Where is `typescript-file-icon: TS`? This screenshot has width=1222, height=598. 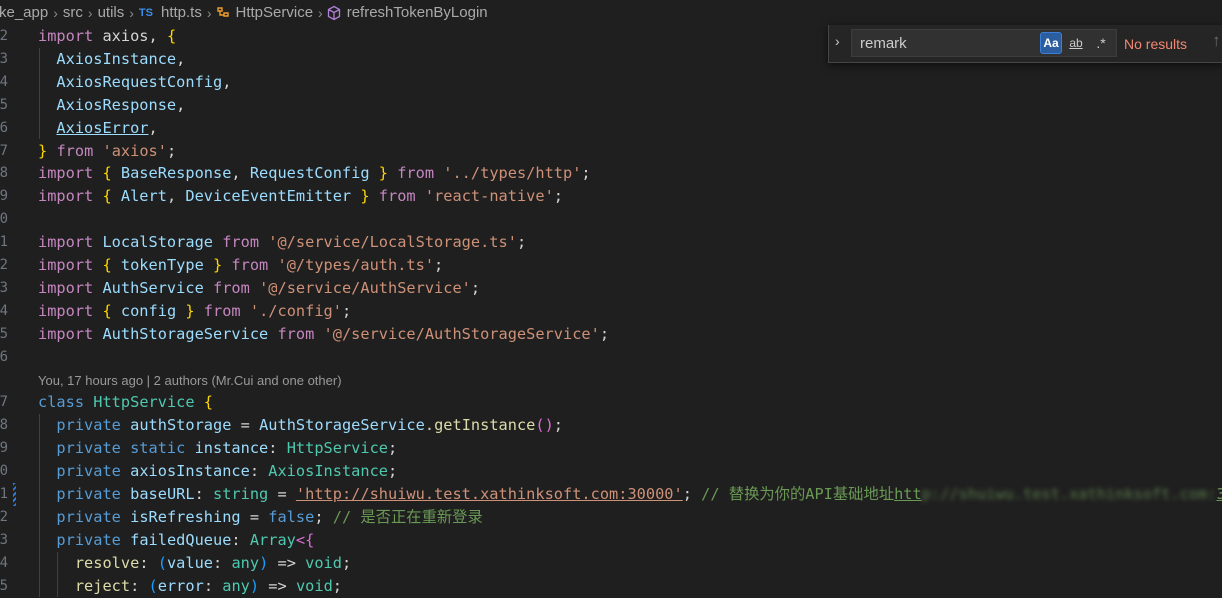 typescript-file-icon: TS is located at coordinates (145, 12).